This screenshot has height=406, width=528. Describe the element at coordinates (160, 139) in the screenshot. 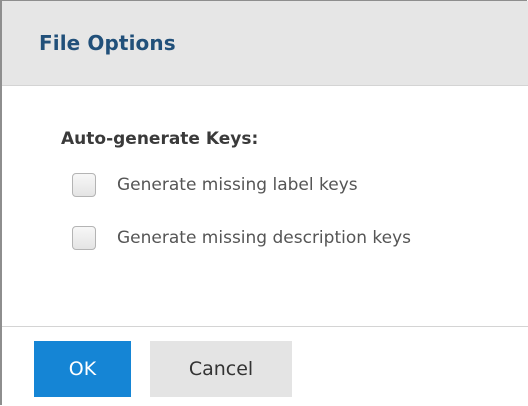

I see `auto-generate-keys-heading: Auto-generate Keys:` at that location.